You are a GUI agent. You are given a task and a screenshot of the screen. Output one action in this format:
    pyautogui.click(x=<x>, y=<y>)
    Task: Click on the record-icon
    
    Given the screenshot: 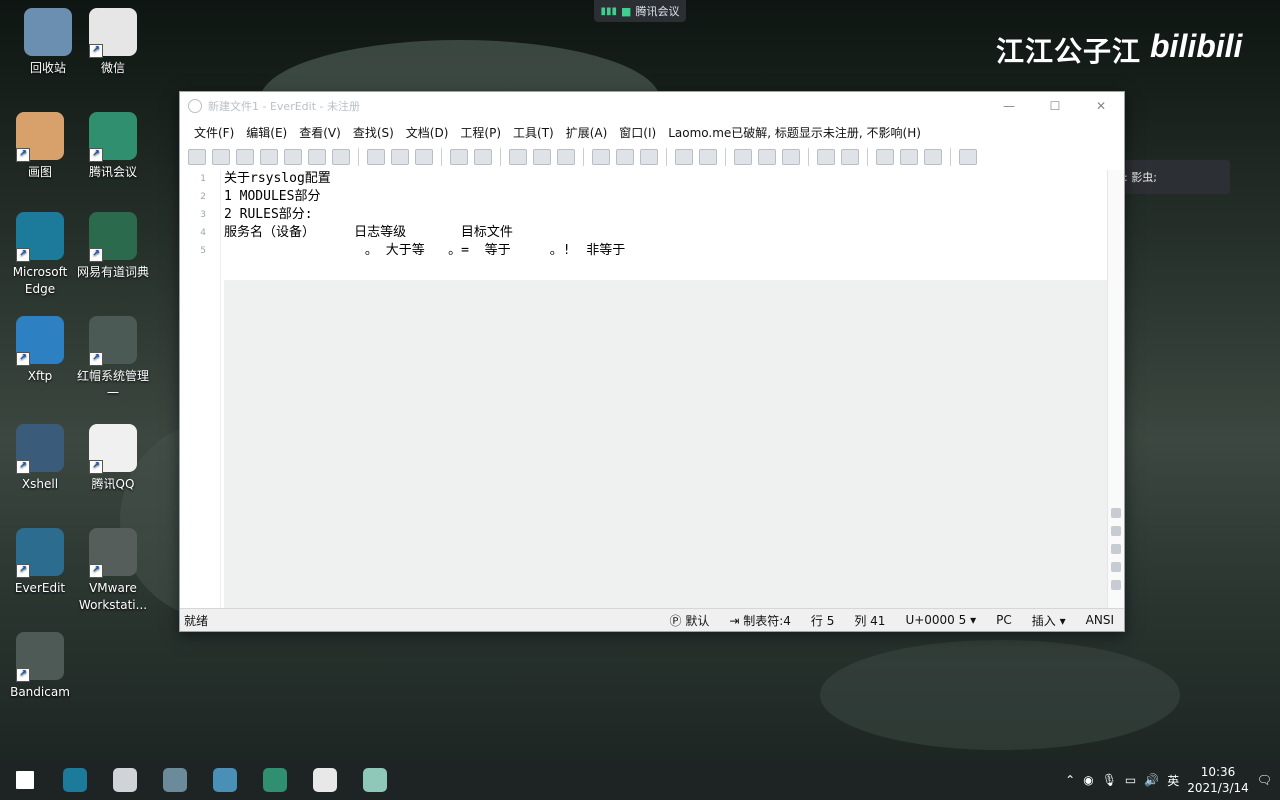 What is the action you would take?
    pyautogui.click(x=625, y=157)
    